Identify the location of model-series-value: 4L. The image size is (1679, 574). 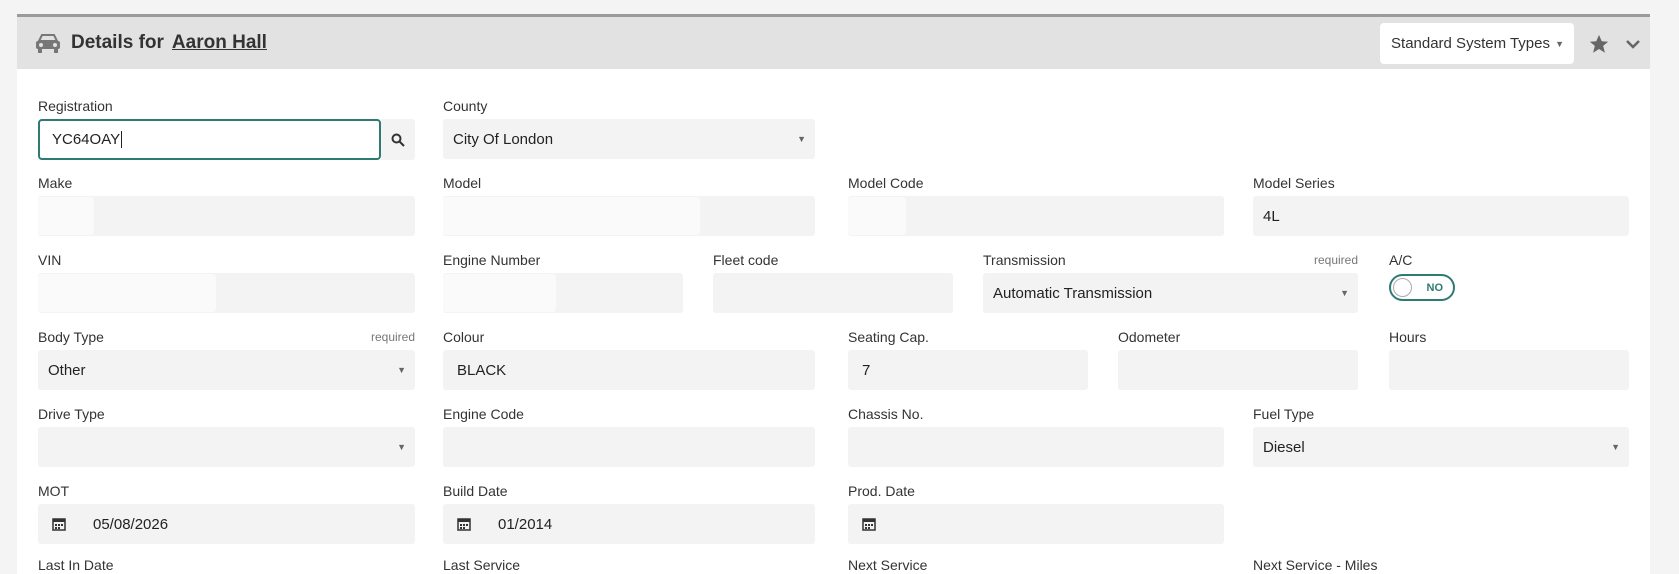
(1271, 216).